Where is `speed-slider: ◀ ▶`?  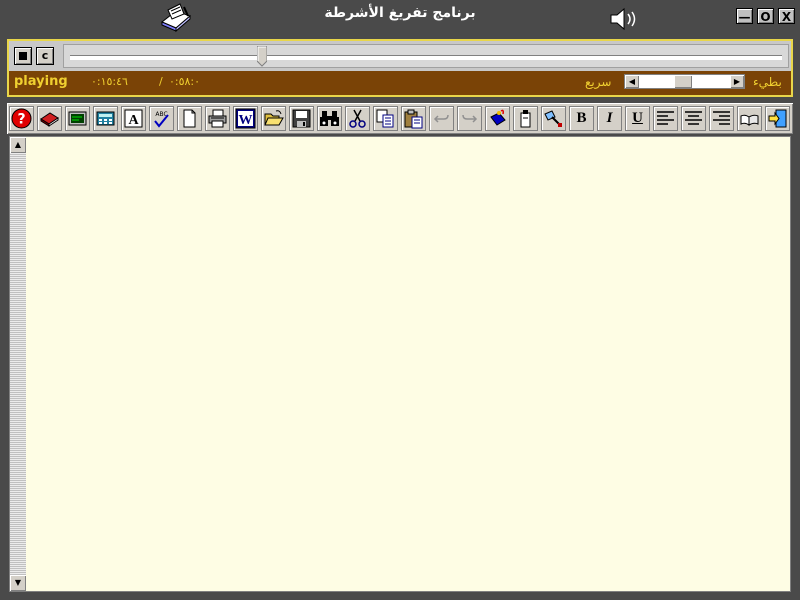
speed-slider: ◀ ▶ is located at coordinates (684, 81).